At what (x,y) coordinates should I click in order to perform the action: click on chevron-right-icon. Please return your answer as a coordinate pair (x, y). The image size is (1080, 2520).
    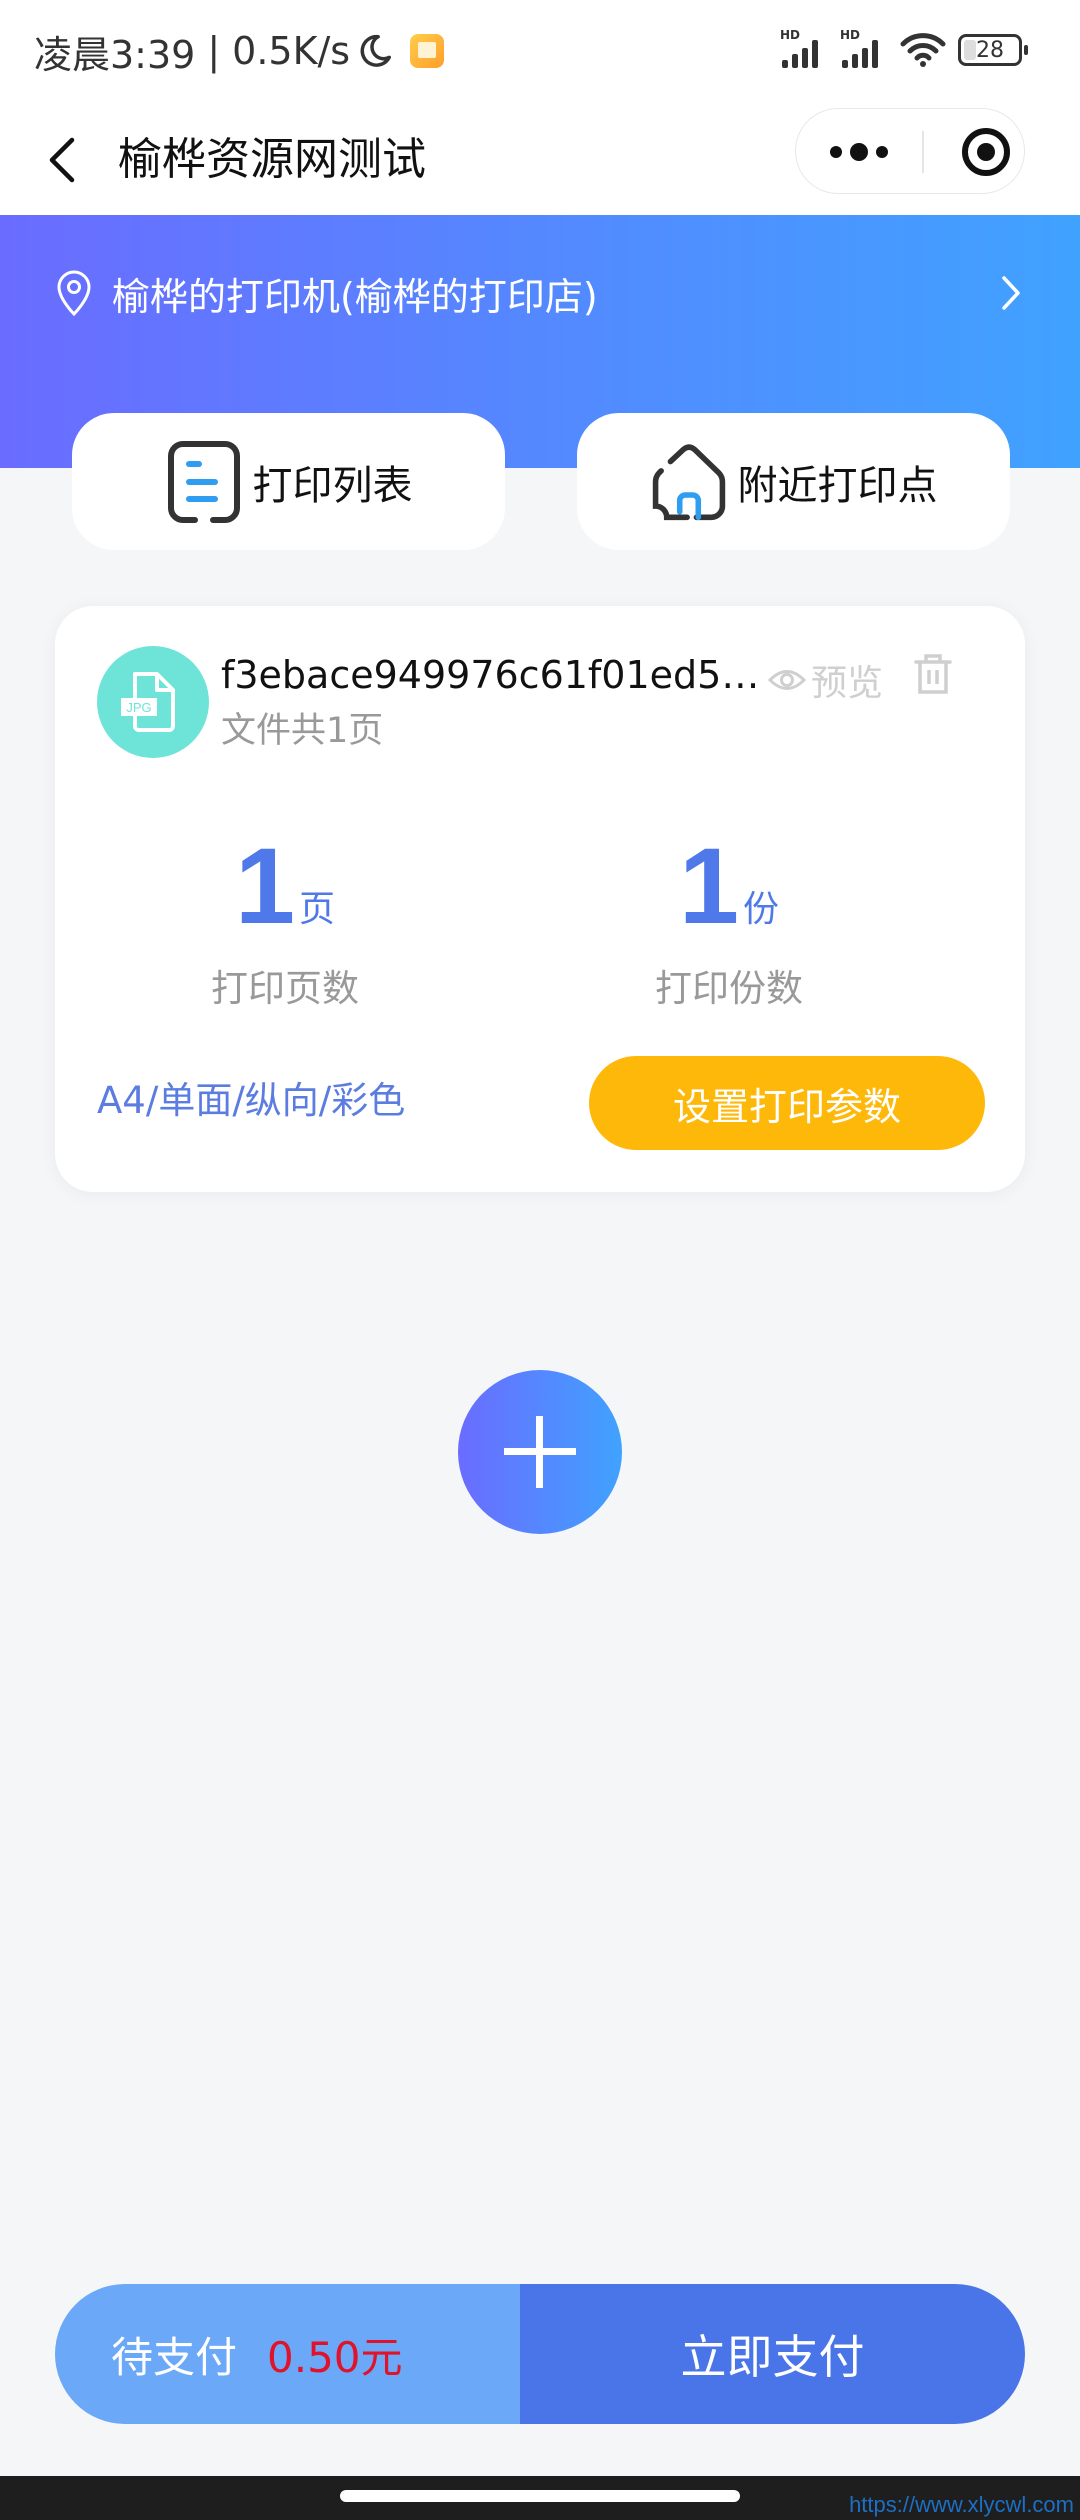
    Looking at the image, I should click on (1011, 293).